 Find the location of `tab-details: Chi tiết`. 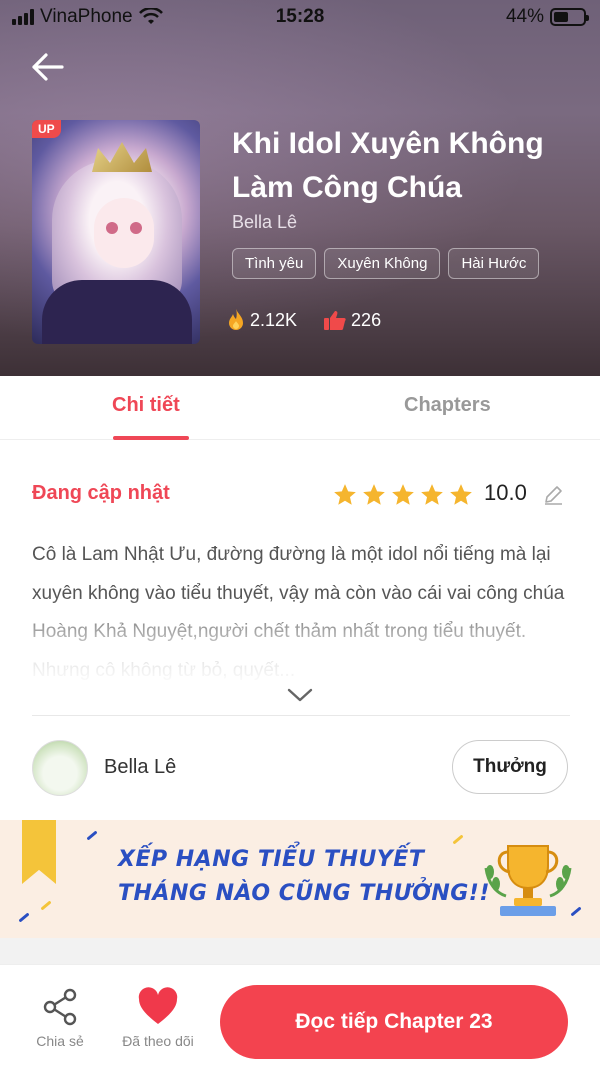

tab-details: Chi tiết is located at coordinates (146, 405).